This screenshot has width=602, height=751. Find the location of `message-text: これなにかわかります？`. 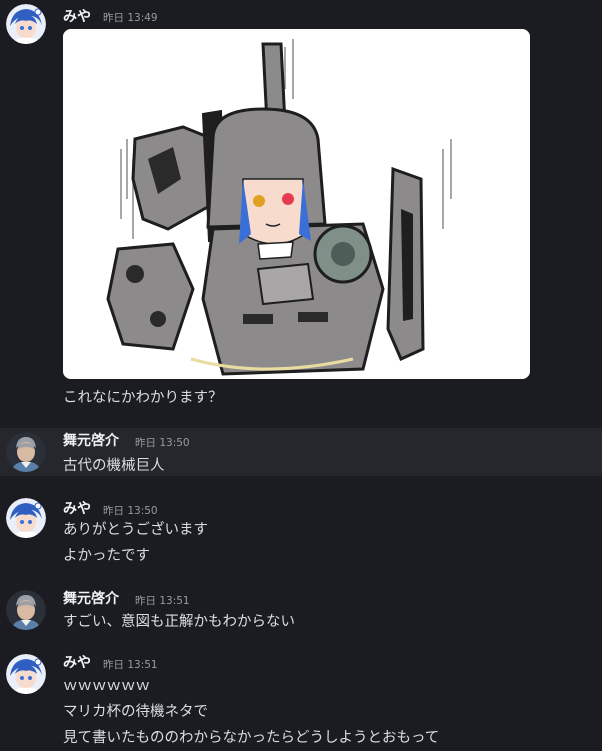

message-text: これなにかわかります？ is located at coordinates (143, 398).